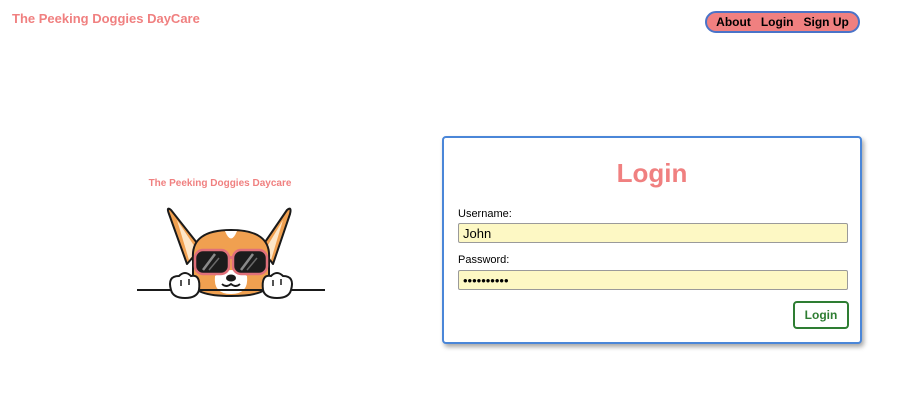 The width and height of the screenshot is (900, 400). What do you see at coordinates (652, 173) in the screenshot?
I see `login-title: Login` at bounding box center [652, 173].